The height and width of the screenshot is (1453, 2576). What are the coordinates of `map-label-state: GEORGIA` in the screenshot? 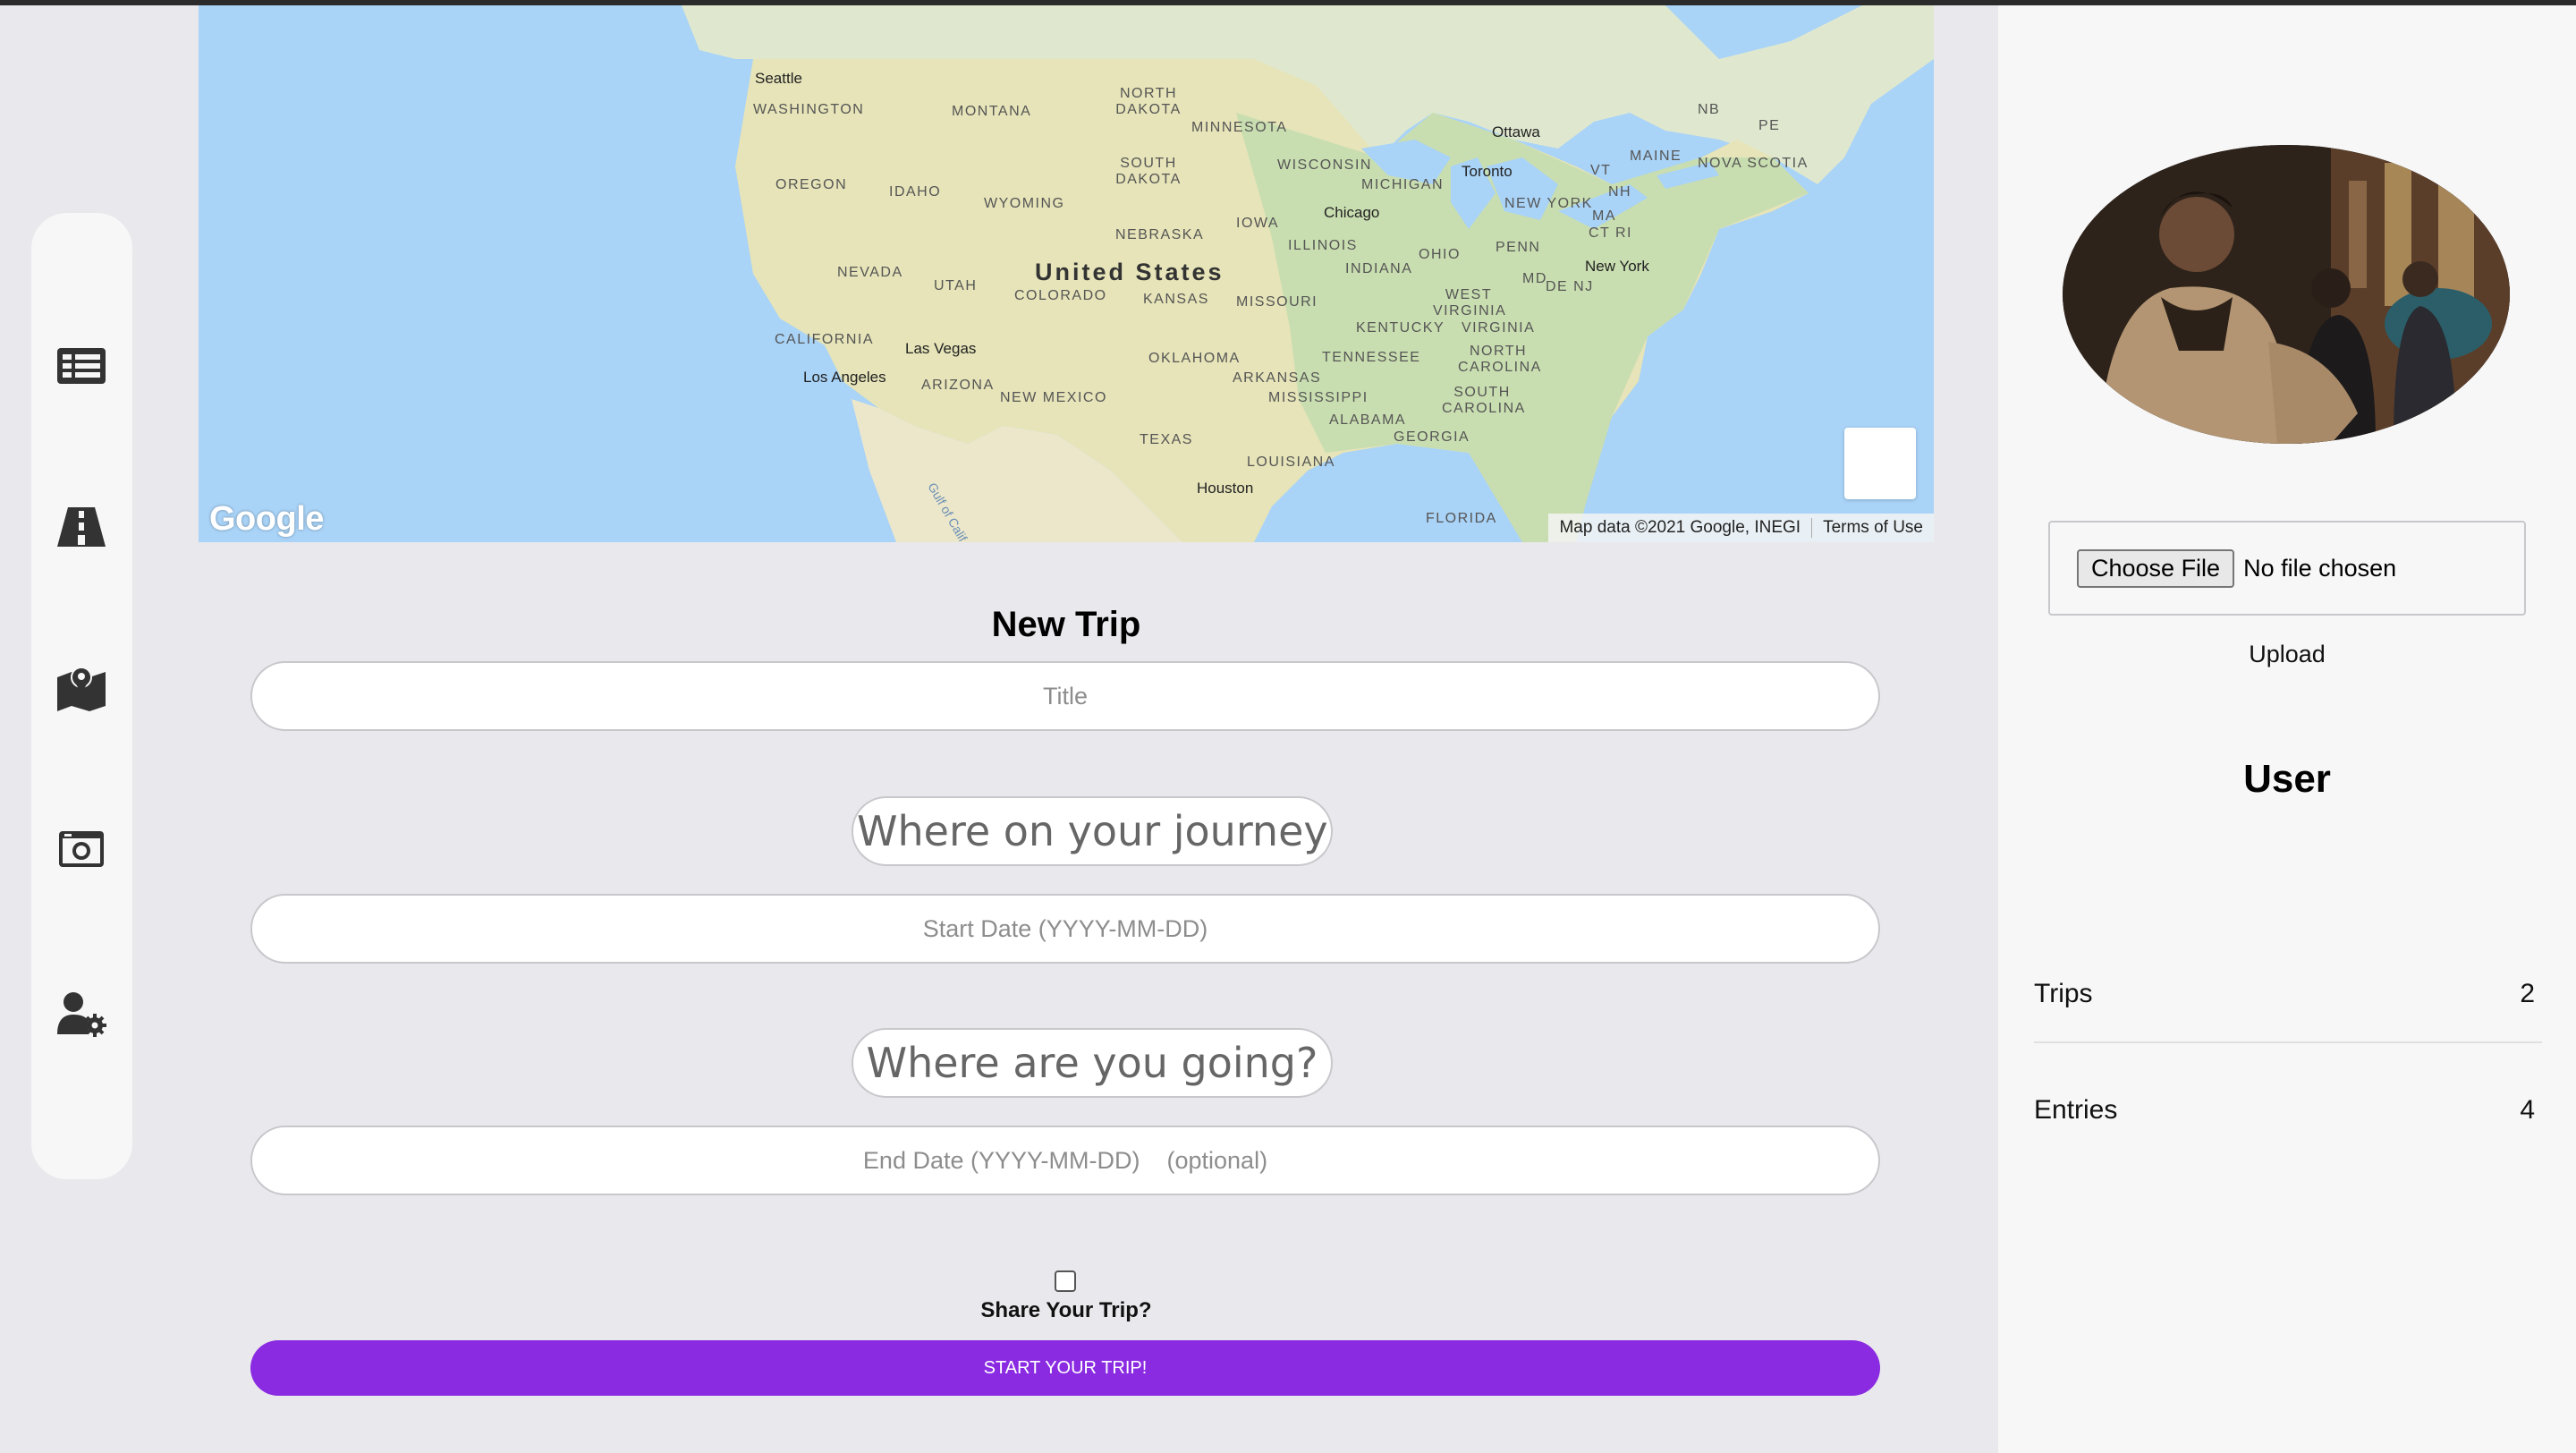 It's located at (1432, 437).